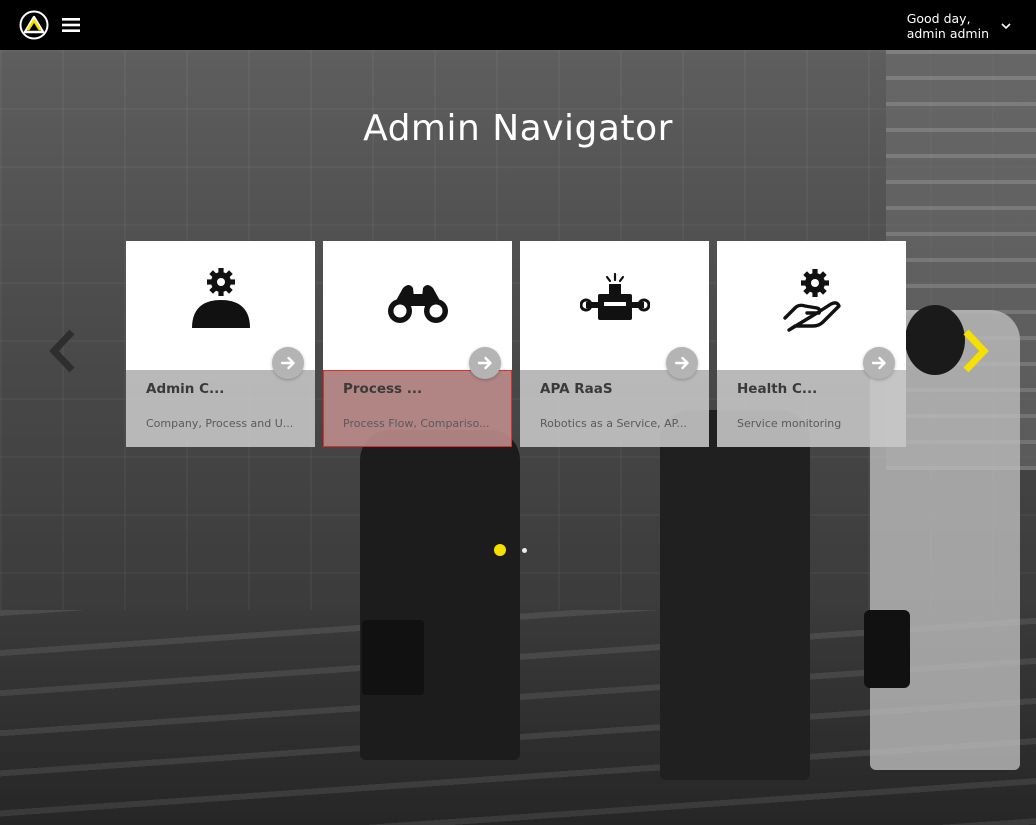 This screenshot has width=1036, height=825. Describe the element at coordinates (518, 128) in the screenshot. I see `page-title: Admin Navigator` at that location.